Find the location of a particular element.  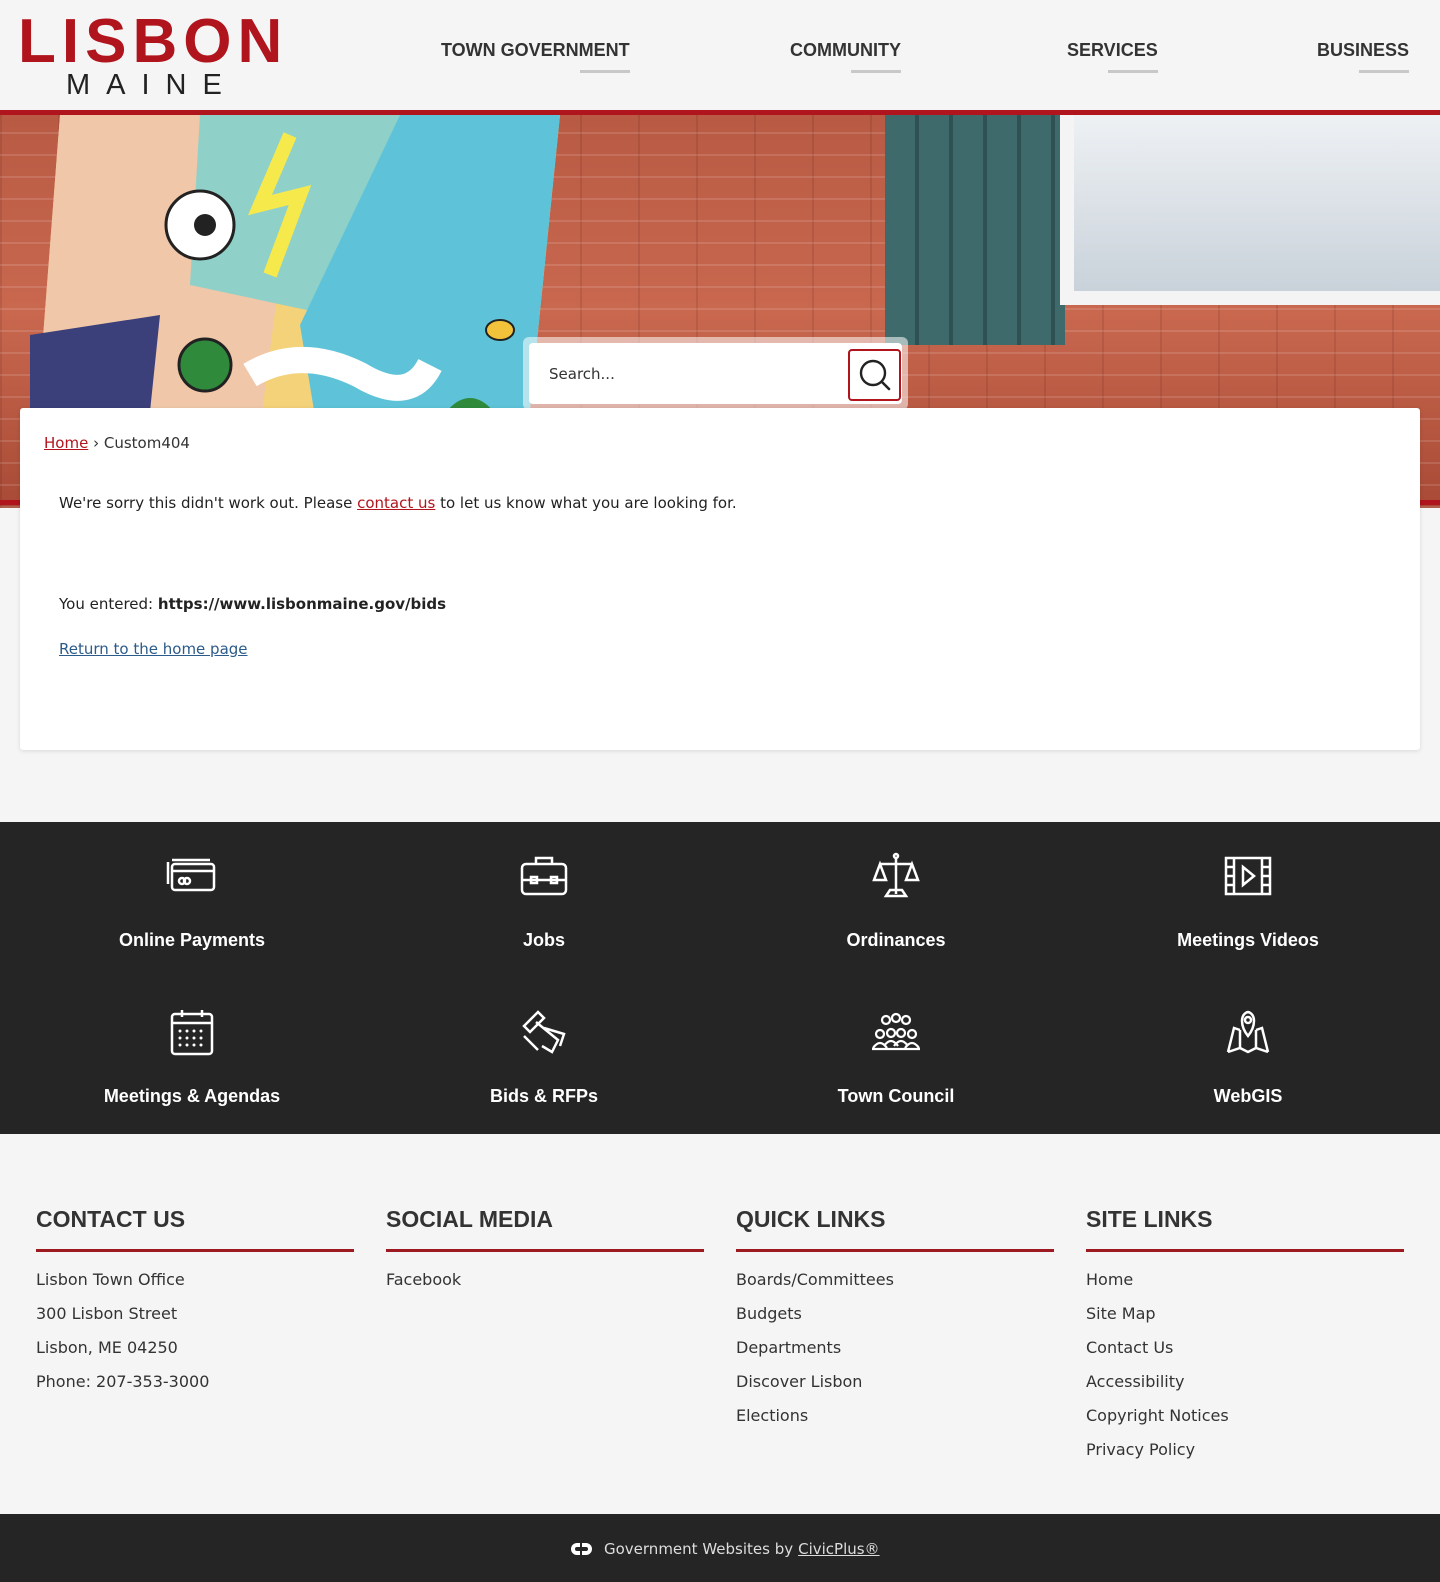

nav-label: COMMUNITY is located at coordinates (845, 50).